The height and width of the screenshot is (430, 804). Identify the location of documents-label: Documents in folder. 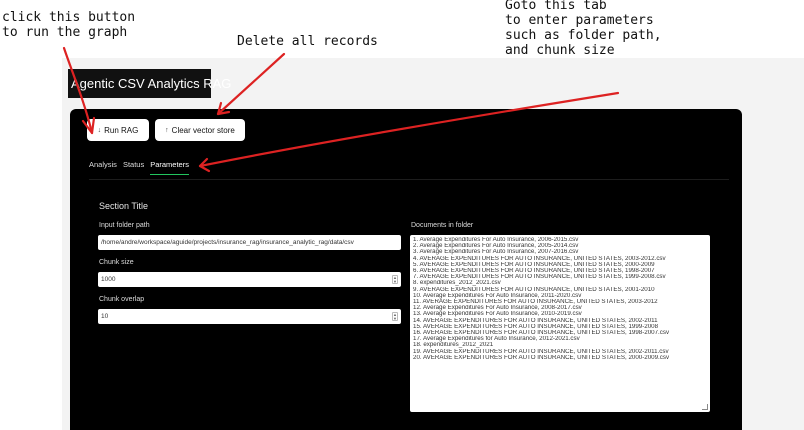
(442, 225).